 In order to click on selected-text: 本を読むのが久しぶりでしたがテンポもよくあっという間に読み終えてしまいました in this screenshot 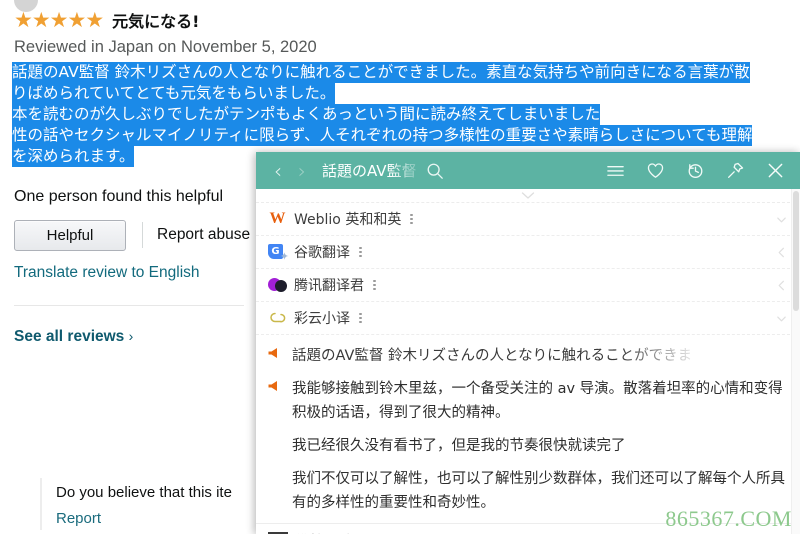, I will do `click(306, 114)`.